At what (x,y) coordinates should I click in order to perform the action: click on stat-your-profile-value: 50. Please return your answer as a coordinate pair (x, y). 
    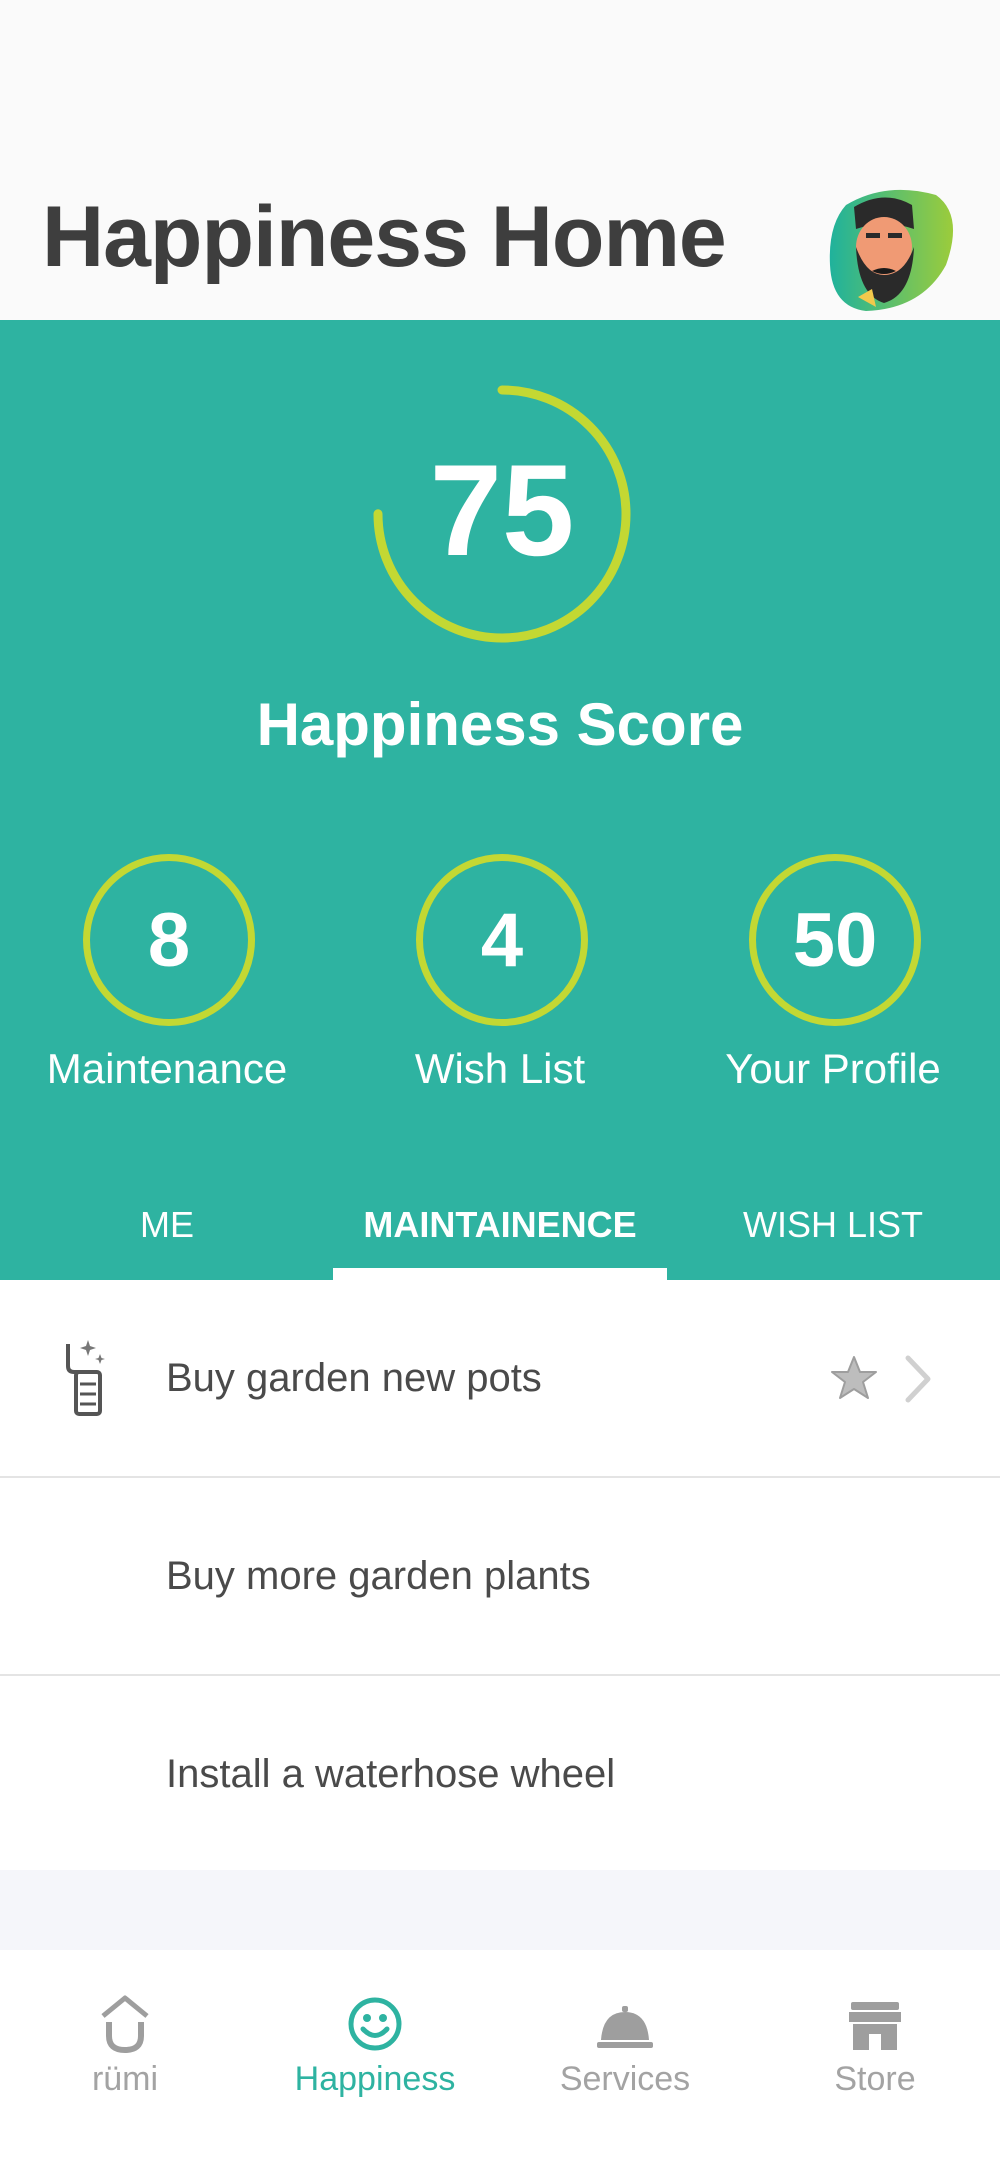
    Looking at the image, I should click on (835, 940).